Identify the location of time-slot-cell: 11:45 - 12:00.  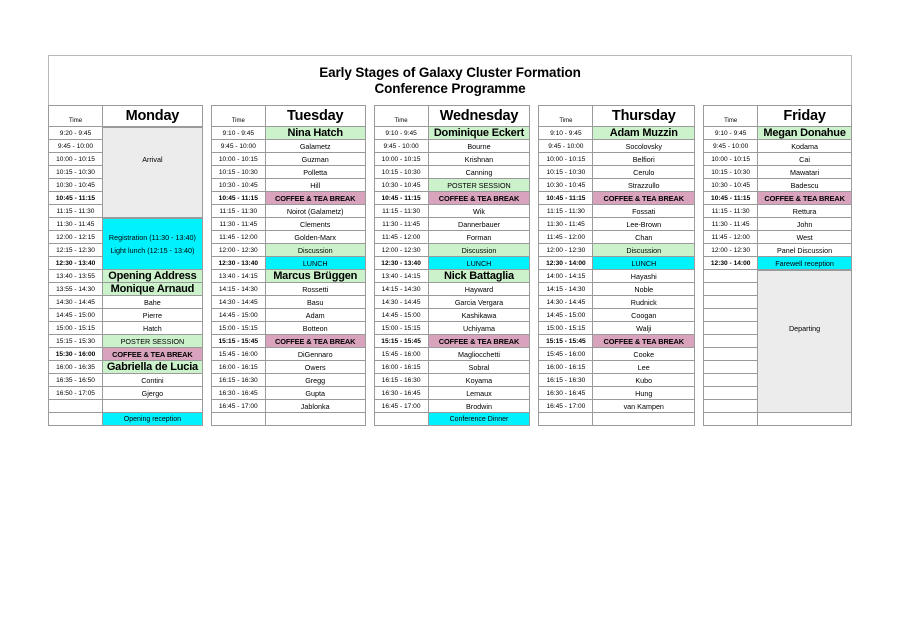
(237, 237).